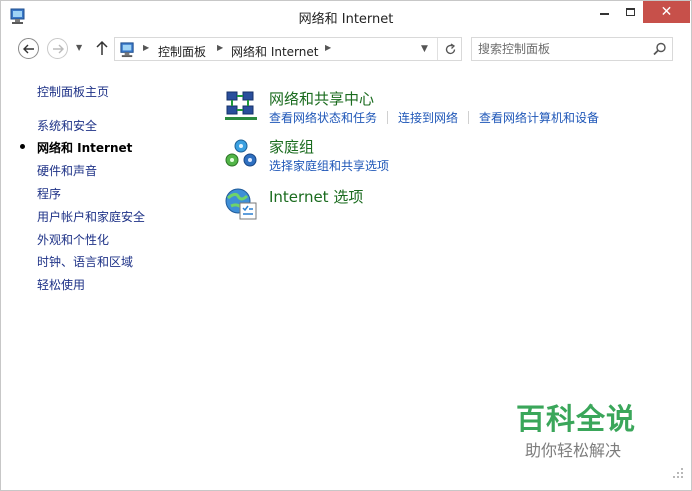 Image resolution: width=692 pixels, height=491 pixels. I want to click on sidebar-item-label: 网络和 Internet, so click(85, 148).